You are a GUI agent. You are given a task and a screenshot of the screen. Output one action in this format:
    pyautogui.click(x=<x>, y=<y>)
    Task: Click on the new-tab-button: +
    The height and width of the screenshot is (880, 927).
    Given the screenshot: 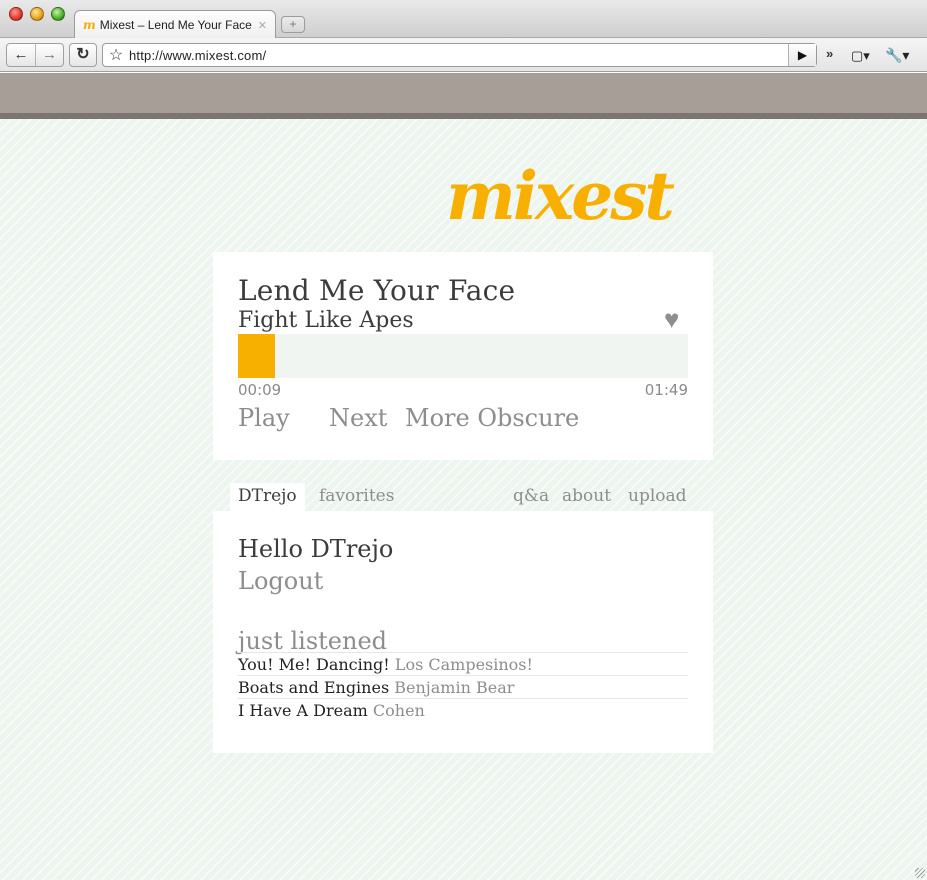 What is the action you would take?
    pyautogui.click(x=293, y=24)
    